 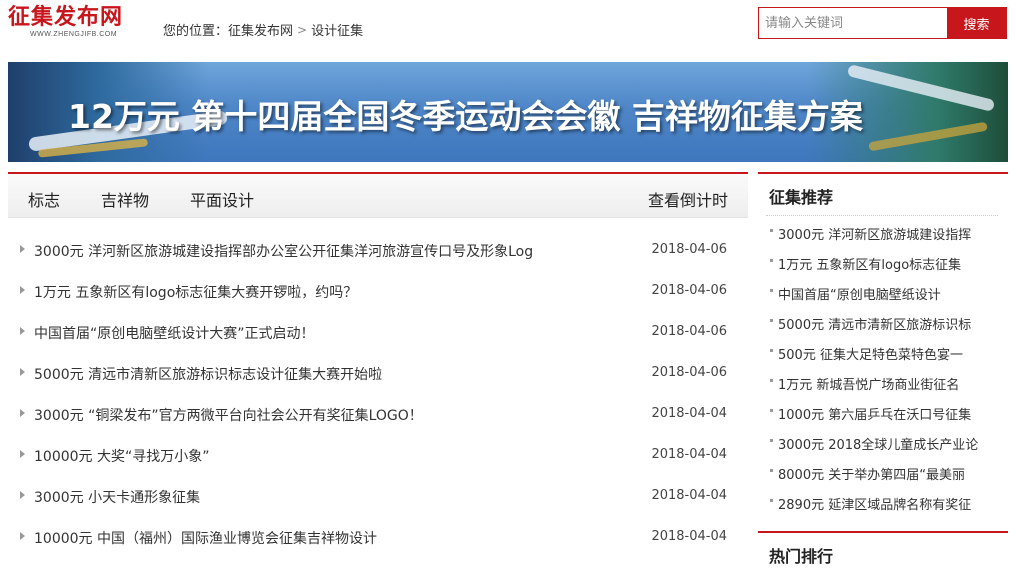 What do you see at coordinates (892, 473) in the screenshot?
I see `sidebar-item-label: 8000元 关于举办第四届“最美丽` at bounding box center [892, 473].